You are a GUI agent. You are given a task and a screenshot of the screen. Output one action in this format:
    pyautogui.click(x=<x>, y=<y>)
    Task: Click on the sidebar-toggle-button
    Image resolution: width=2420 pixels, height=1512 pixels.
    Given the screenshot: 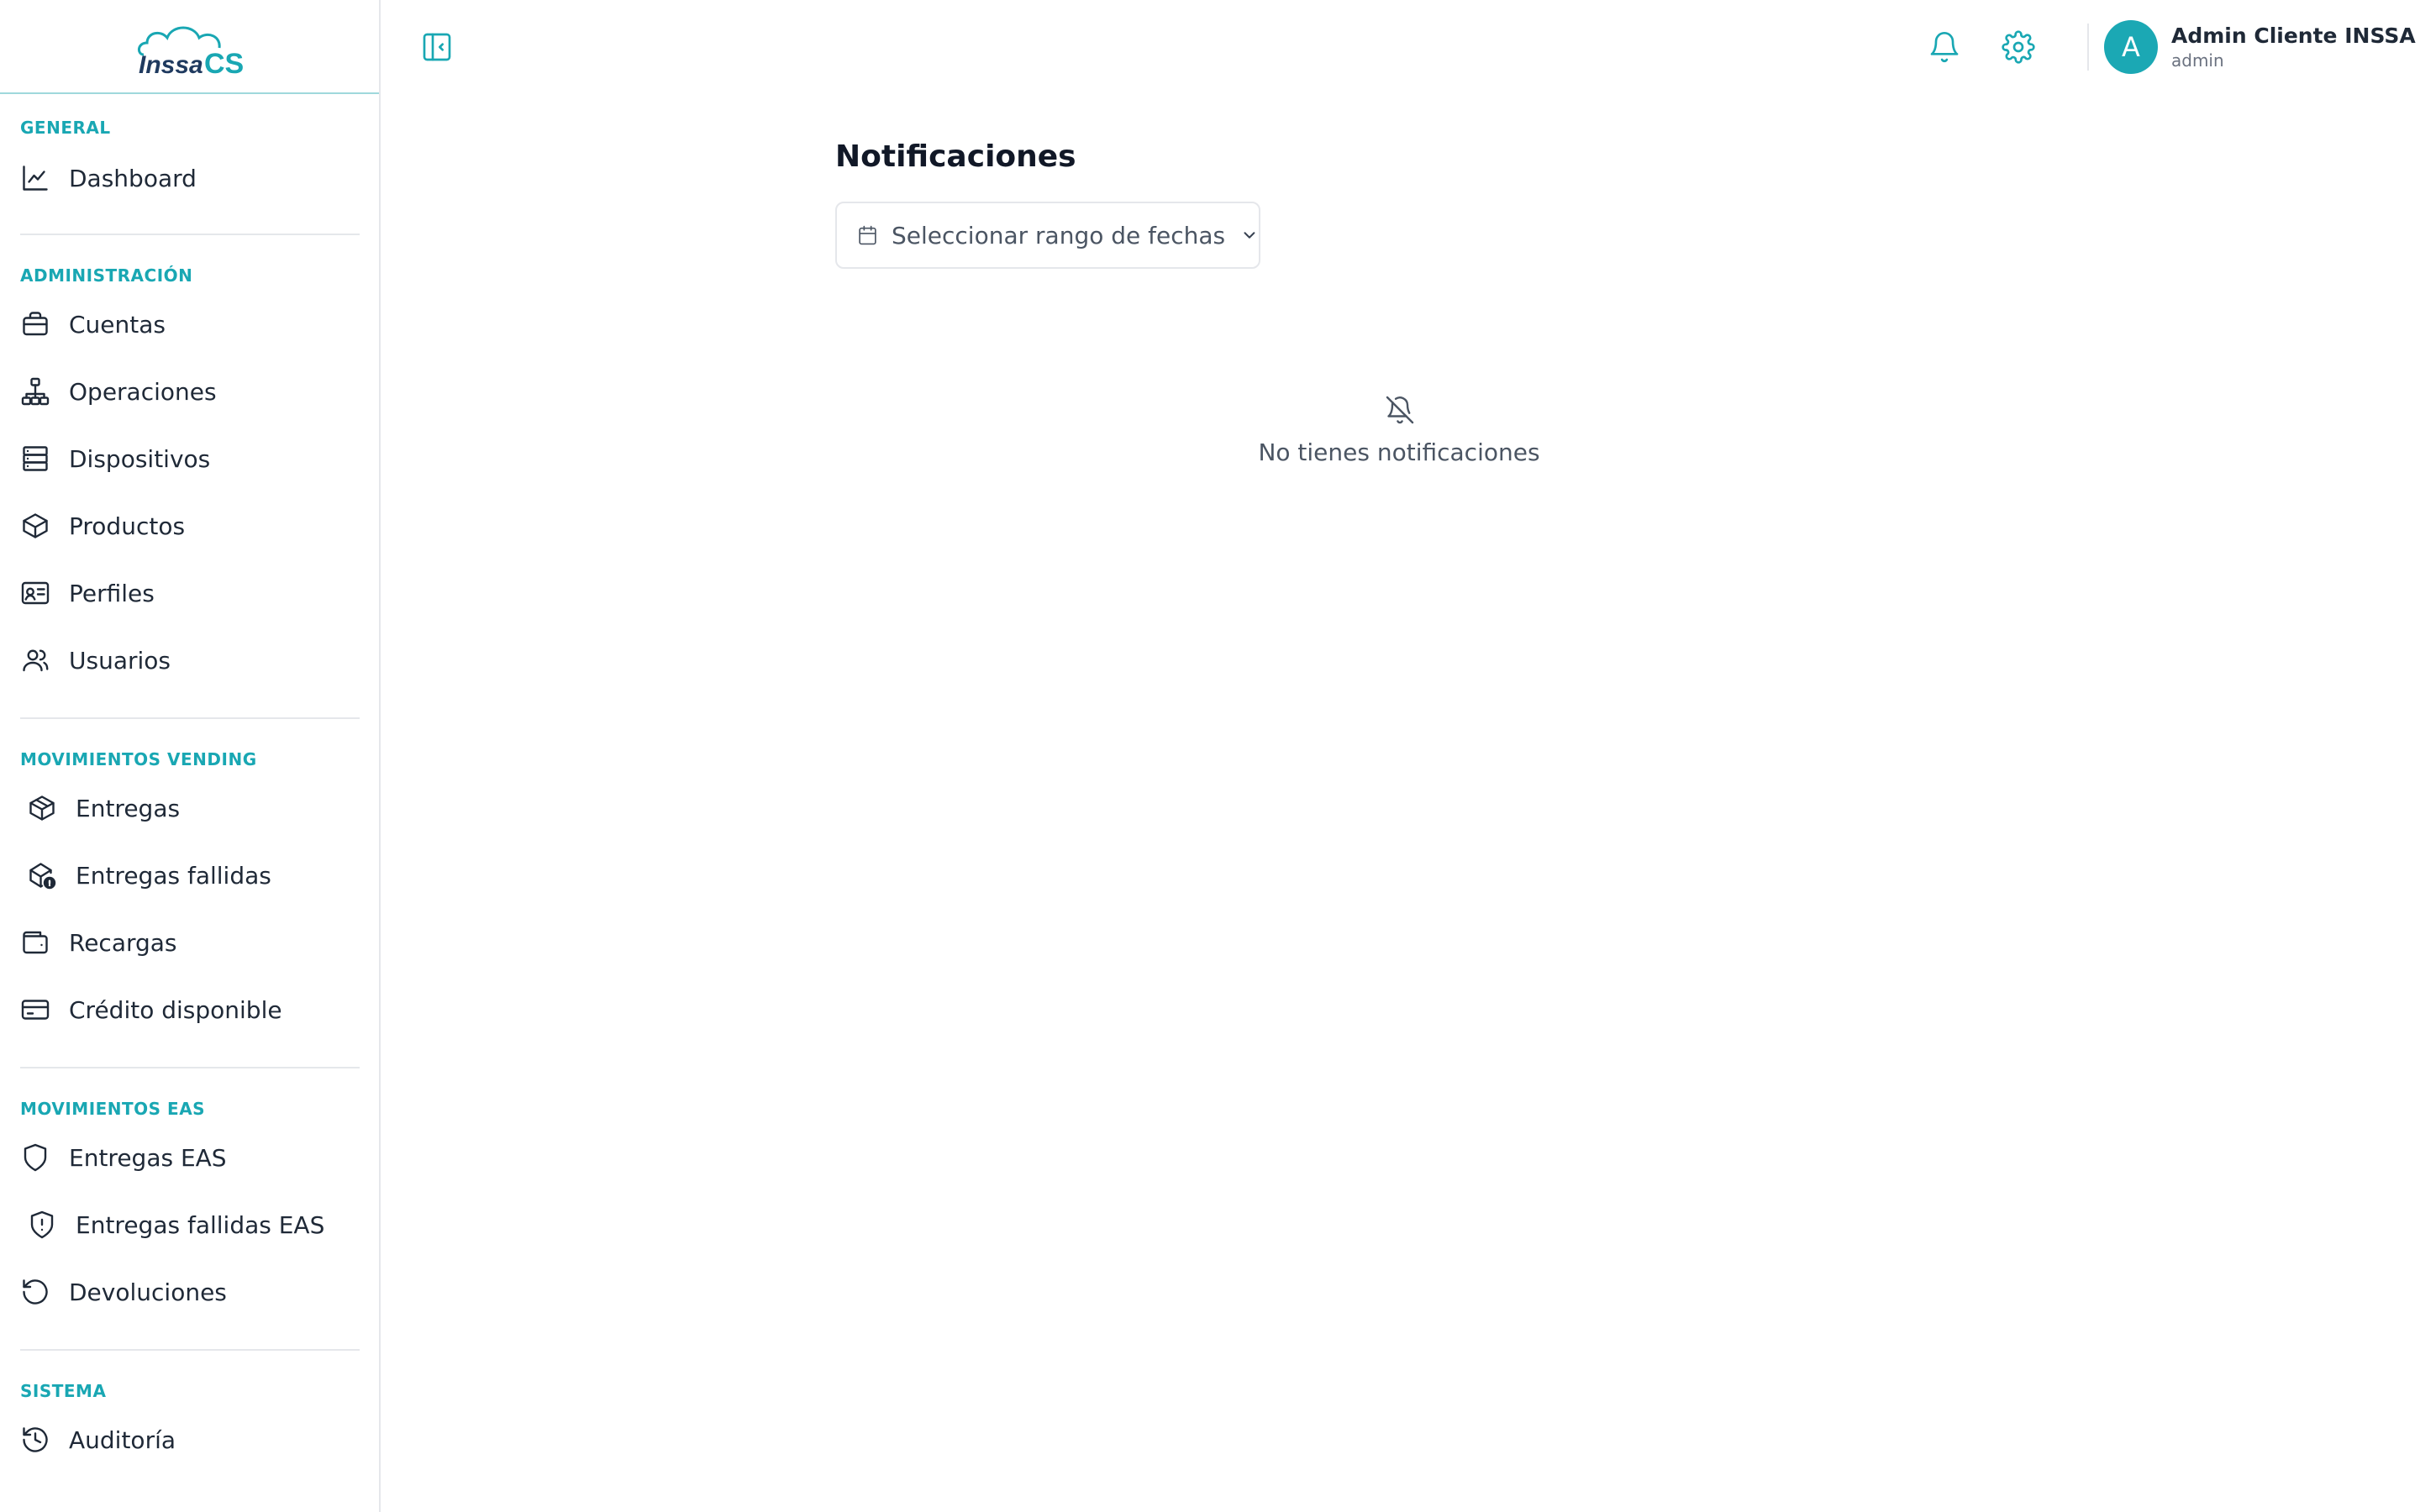 What is the action you would take?
    pyautogui.click(x=437, y=47)
    